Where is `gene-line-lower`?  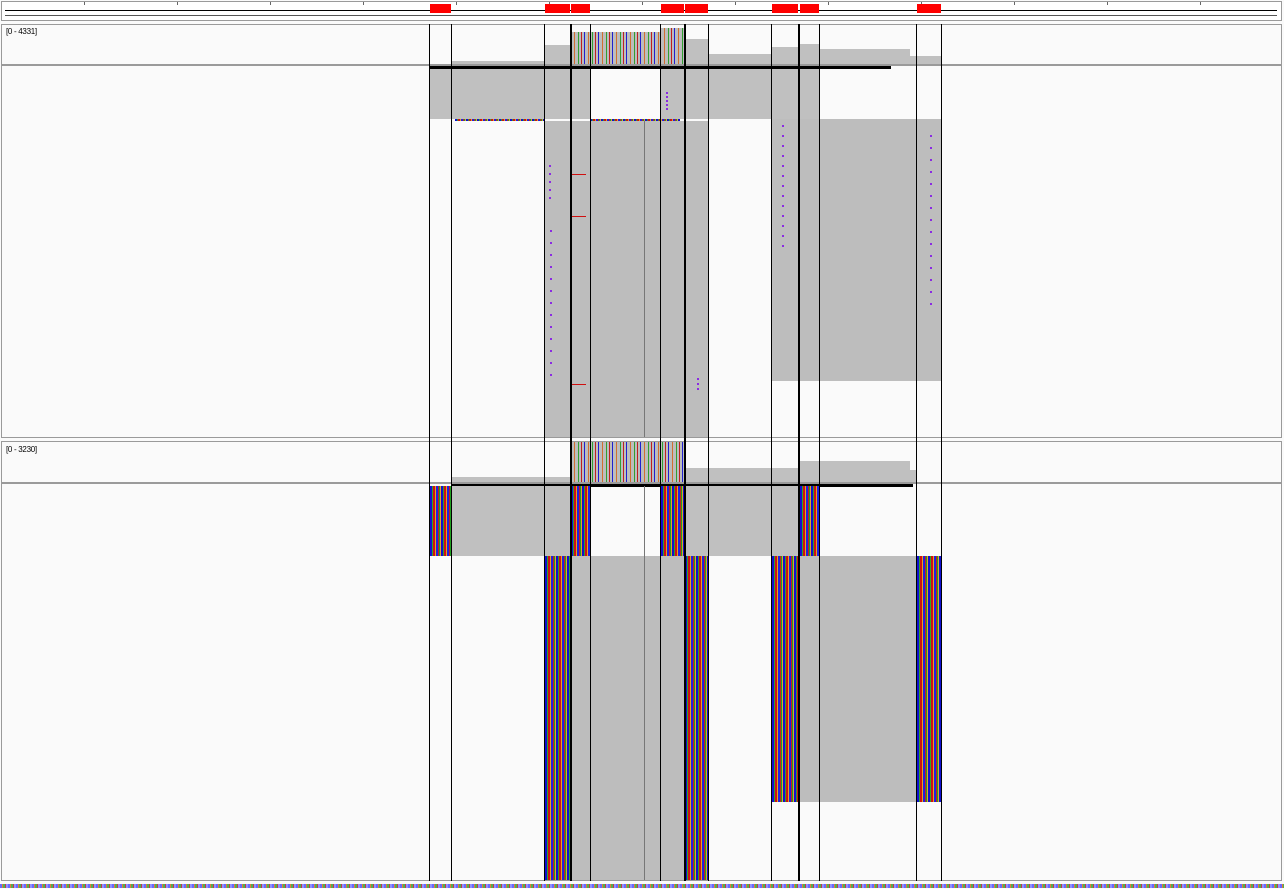 gene-line-lower is located at coordinates (641, 15).